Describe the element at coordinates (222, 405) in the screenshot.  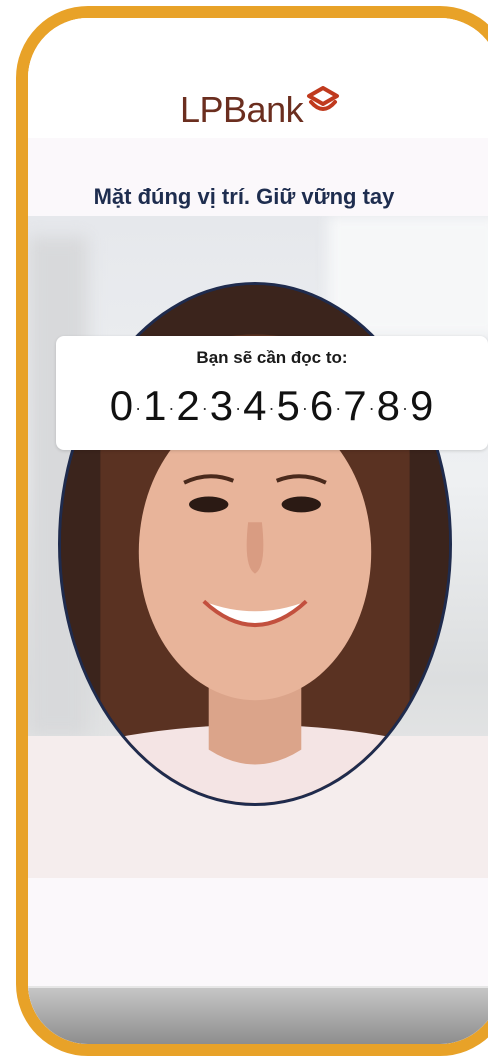
I see `digit: 3` at that location.